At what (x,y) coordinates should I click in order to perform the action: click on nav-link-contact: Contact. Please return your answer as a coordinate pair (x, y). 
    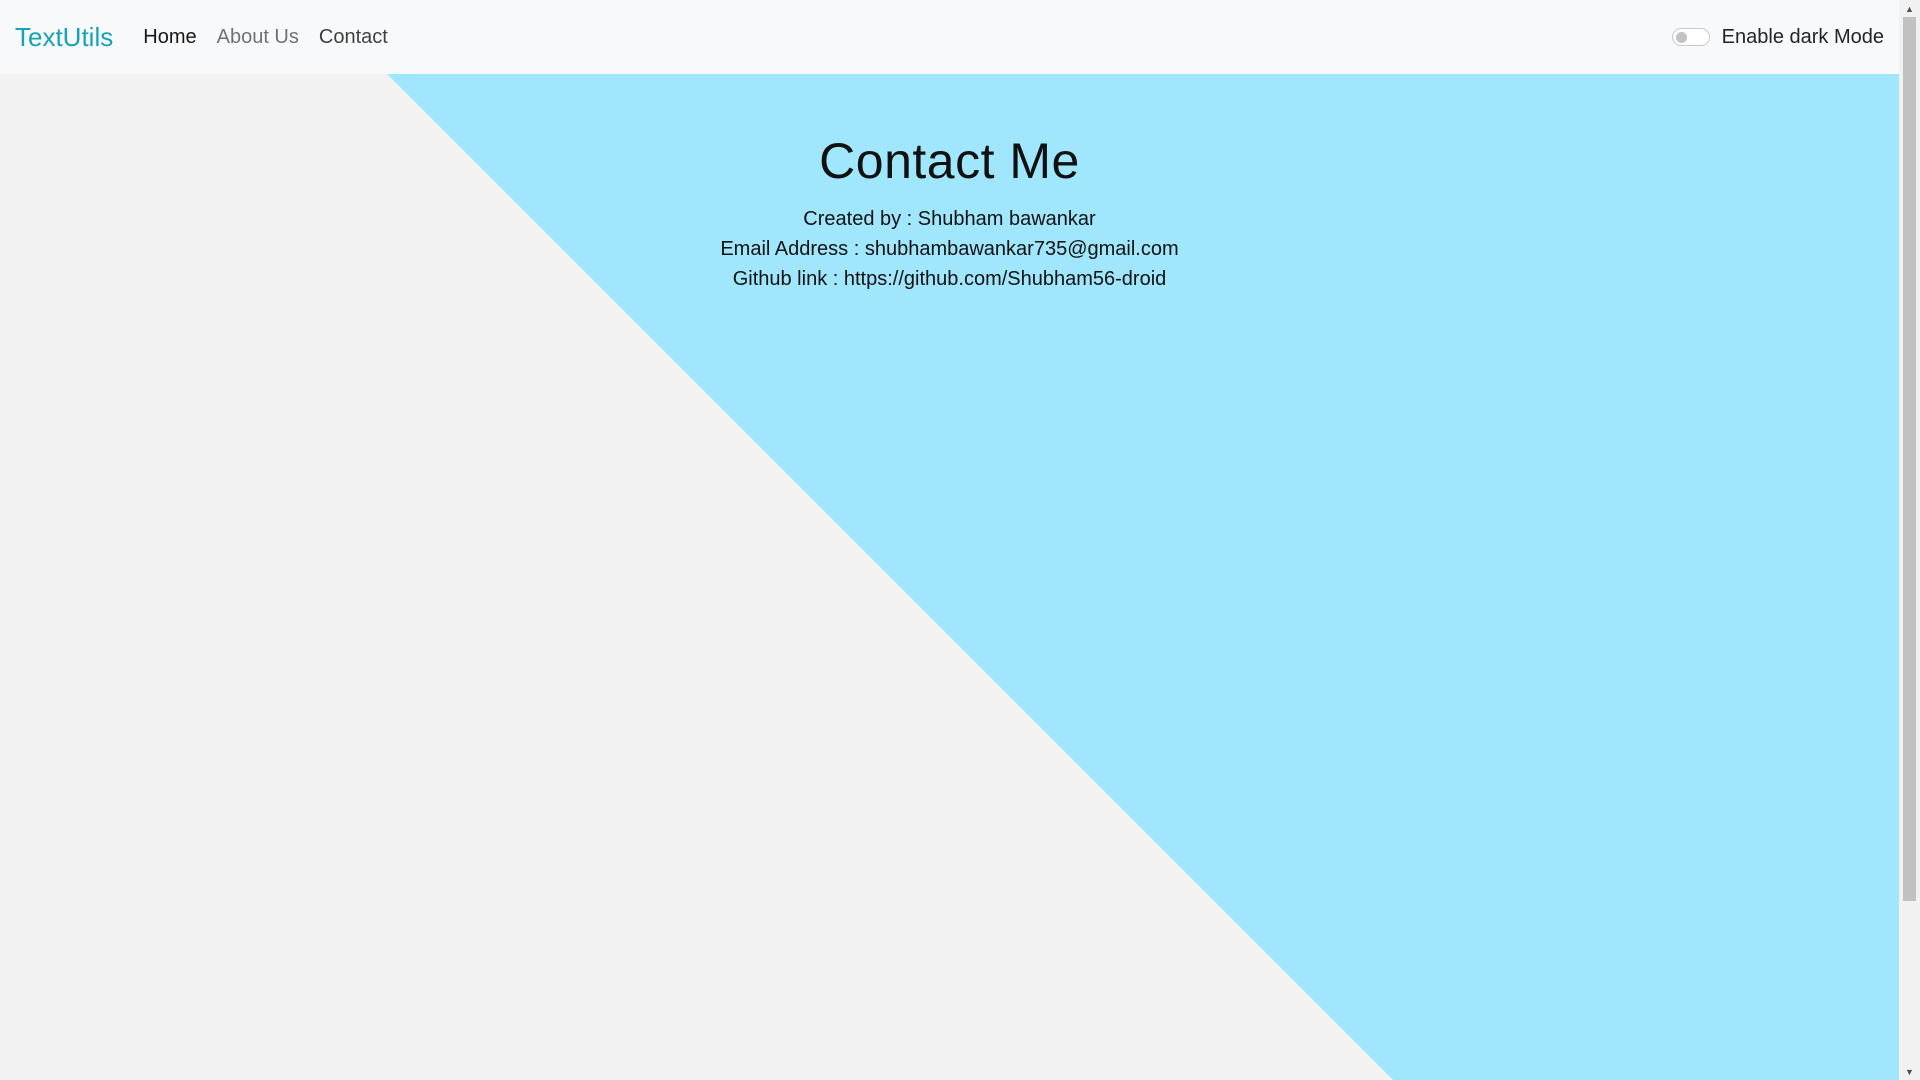
    Looking at the image, I should click on (353, 37).